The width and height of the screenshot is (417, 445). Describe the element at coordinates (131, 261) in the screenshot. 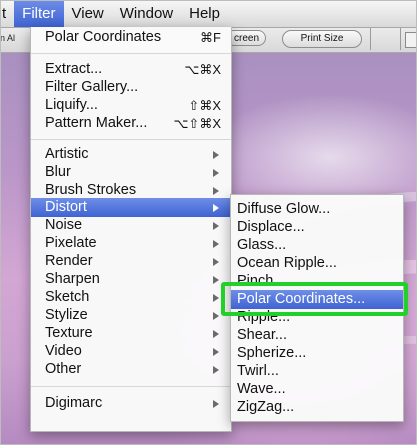

I see `menu-item-render: Render` at that location.